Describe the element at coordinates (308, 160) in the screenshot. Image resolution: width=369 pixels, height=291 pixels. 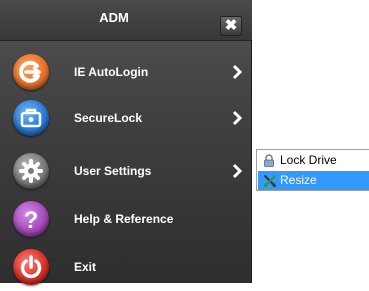
I see `submenu-item-label: Lock Drive` at that location.